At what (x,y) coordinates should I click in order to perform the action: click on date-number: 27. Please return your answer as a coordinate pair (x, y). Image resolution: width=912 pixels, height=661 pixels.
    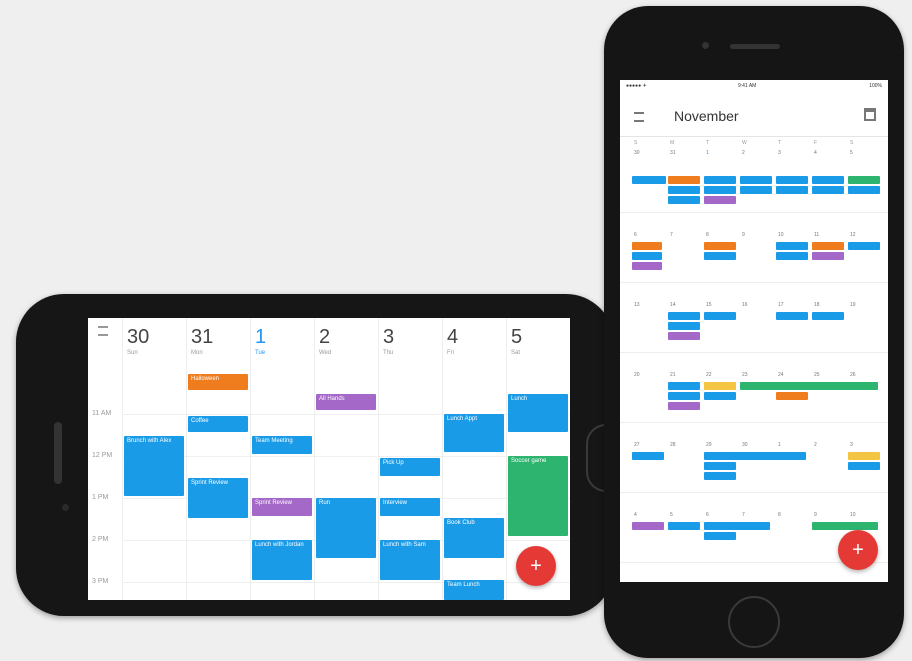
    Looking at the image, I should click on (637, 445).